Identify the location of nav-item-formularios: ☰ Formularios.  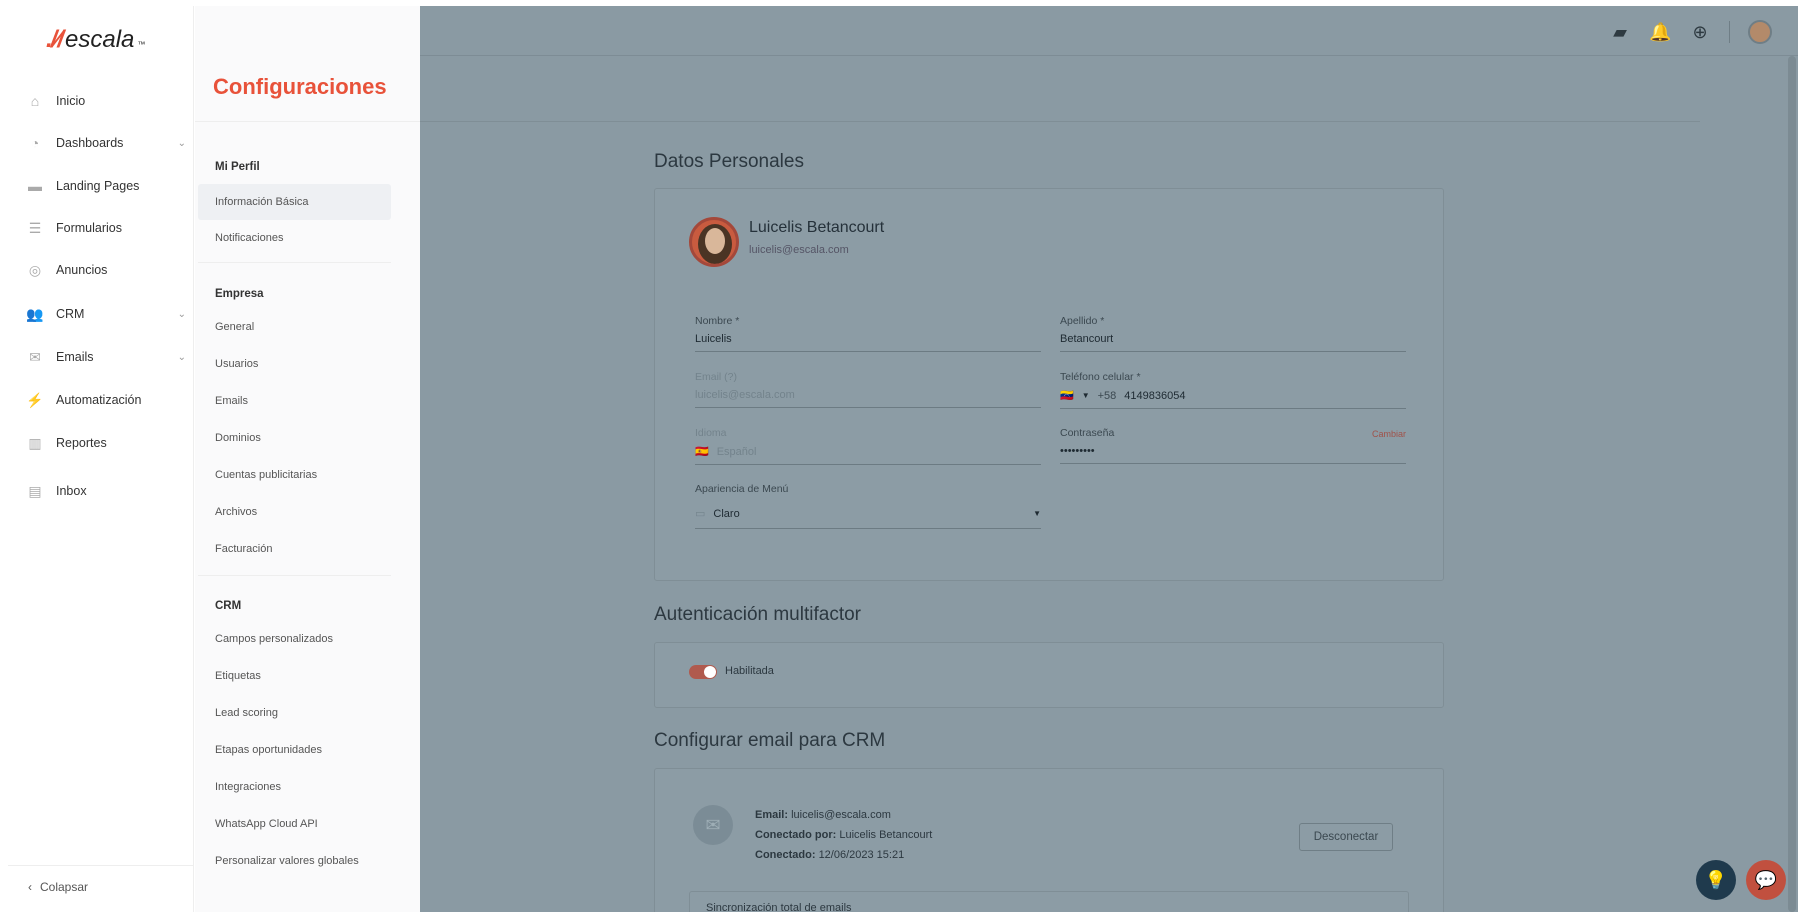
(106, 228).